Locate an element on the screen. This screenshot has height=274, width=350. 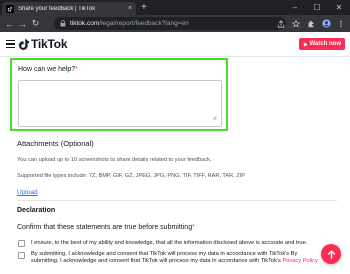
statement-1-checkbox is located at coordinates (21, 243).